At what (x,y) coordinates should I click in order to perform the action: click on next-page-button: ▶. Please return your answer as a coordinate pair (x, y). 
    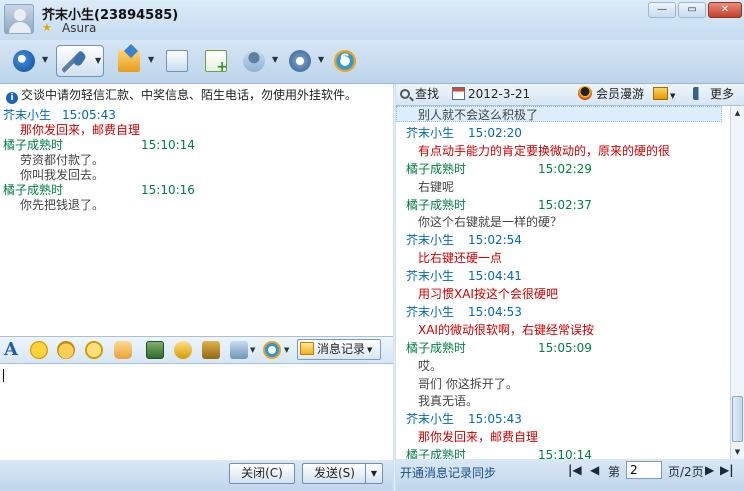
    Looking at the image, I should click on (709, 470).